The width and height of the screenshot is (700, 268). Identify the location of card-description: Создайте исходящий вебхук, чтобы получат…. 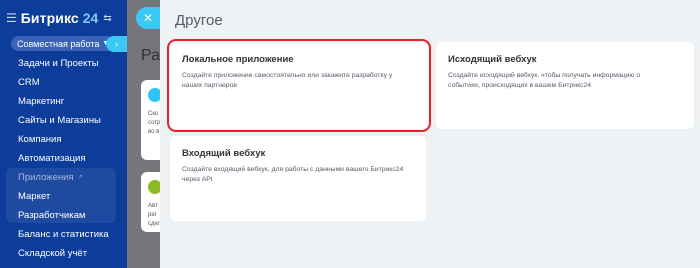
(544, 80).